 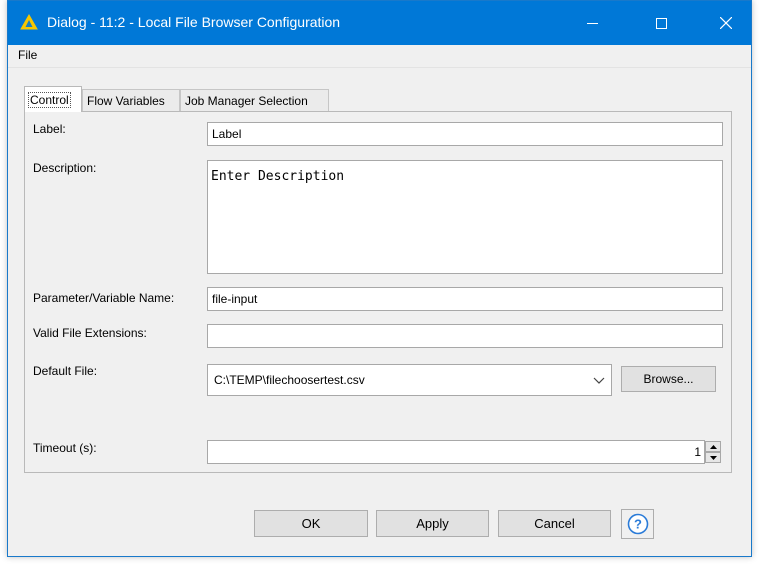 What do you see at coordinates (465, 217) in the screenshot?
I see `description-textarea: Enter Description` at bounding box center [465, 217].